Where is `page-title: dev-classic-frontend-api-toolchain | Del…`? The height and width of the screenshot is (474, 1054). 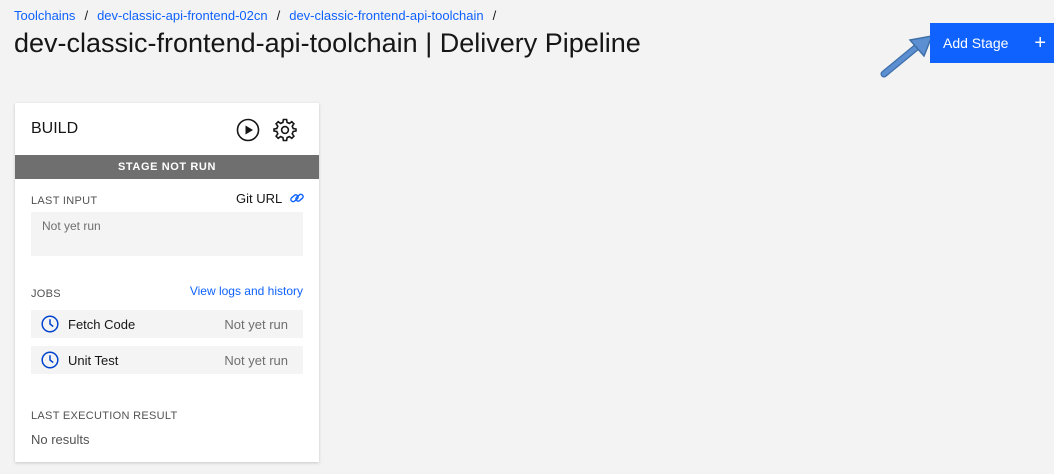
page-title: dev-classic-frontend-api-toolchain | Del… is located at coordinates (327, 43).